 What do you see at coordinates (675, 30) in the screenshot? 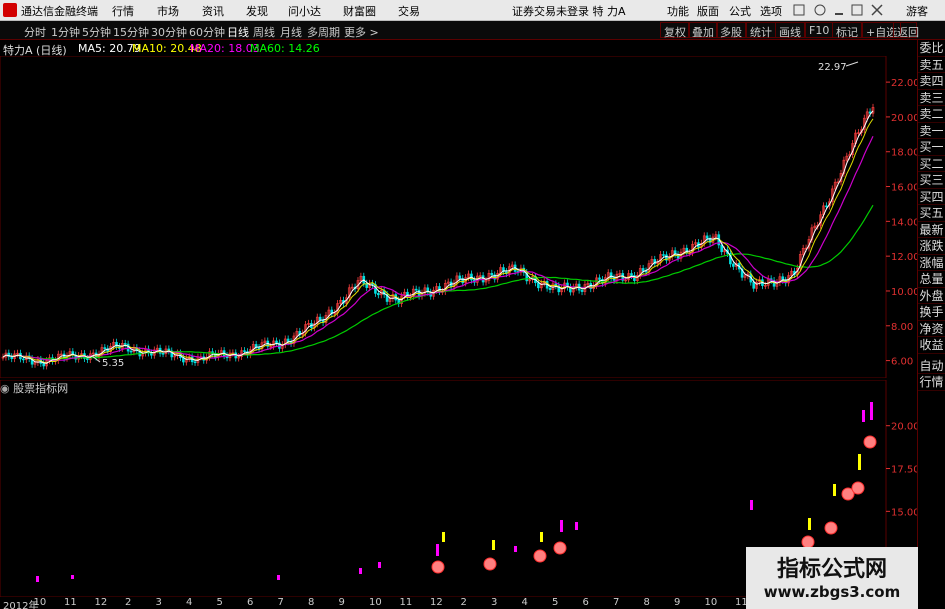
I see `restore-rights-button: 复权` at bounding box center [675, 30].